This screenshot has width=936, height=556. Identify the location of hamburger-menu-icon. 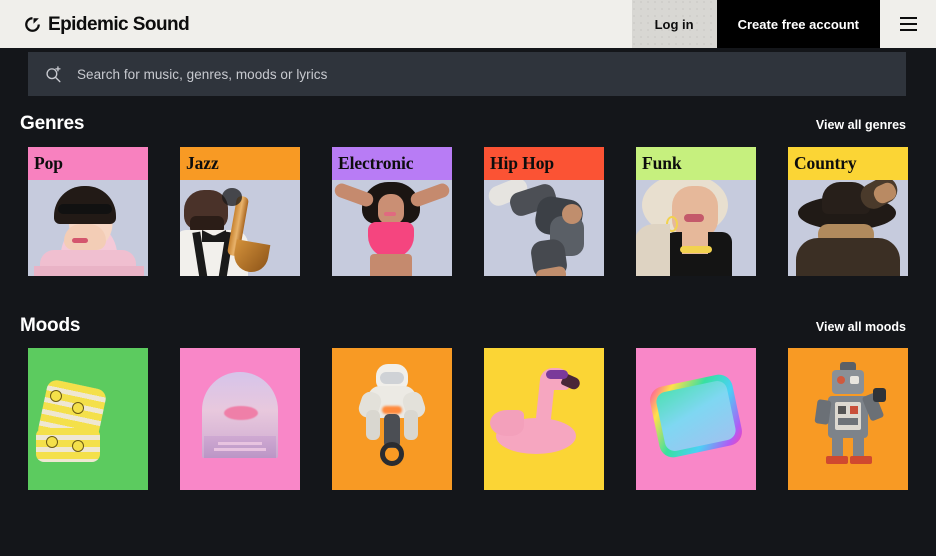
(908, 24).